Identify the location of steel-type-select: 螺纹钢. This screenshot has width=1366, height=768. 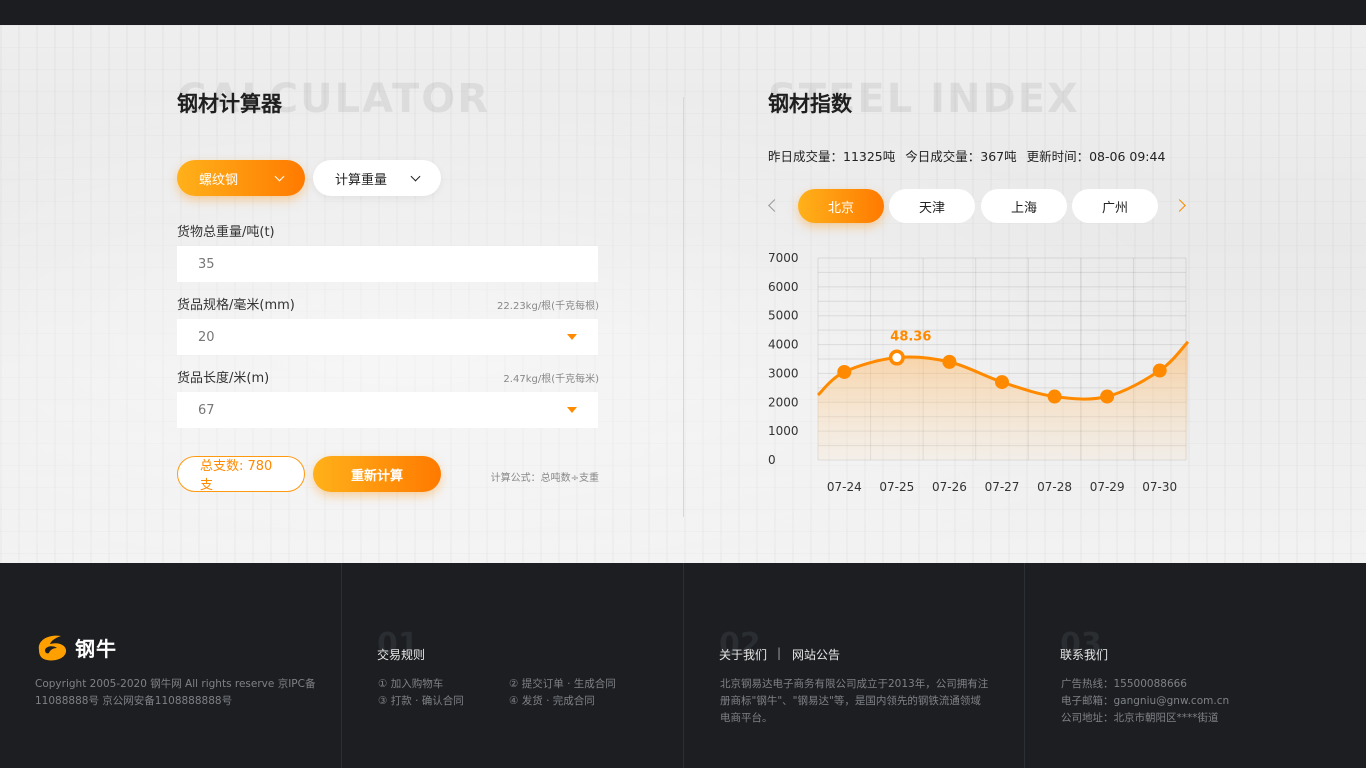
(241, 178).